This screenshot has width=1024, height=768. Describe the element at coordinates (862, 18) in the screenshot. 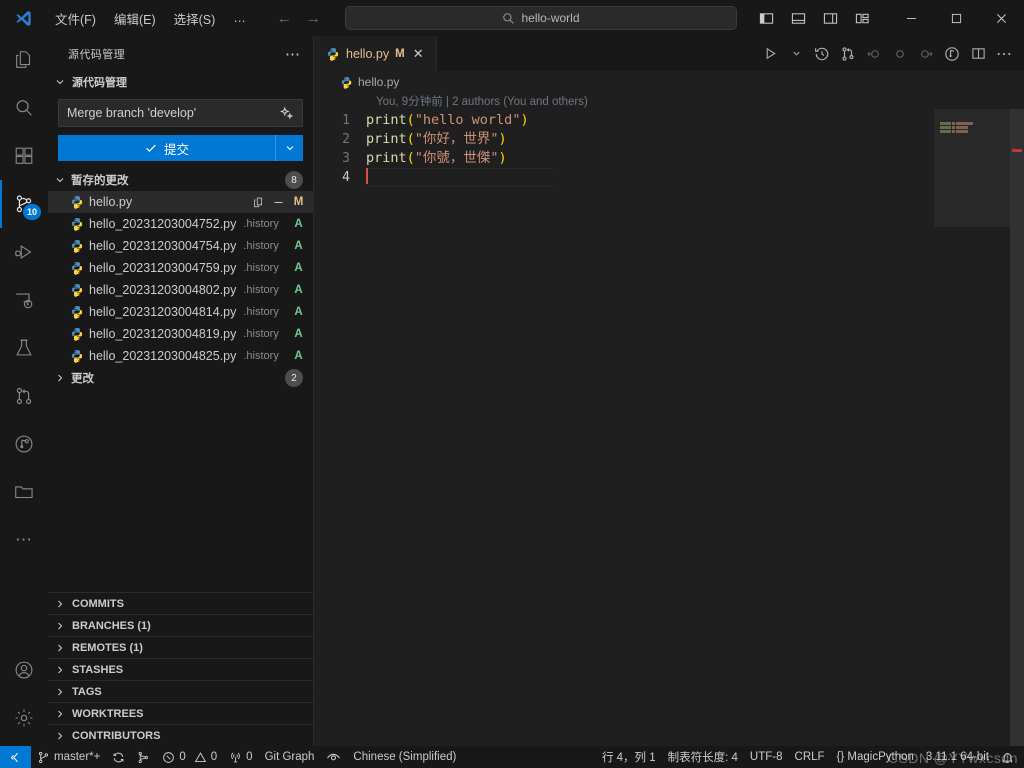

I see `customize-layout-button` at that location.